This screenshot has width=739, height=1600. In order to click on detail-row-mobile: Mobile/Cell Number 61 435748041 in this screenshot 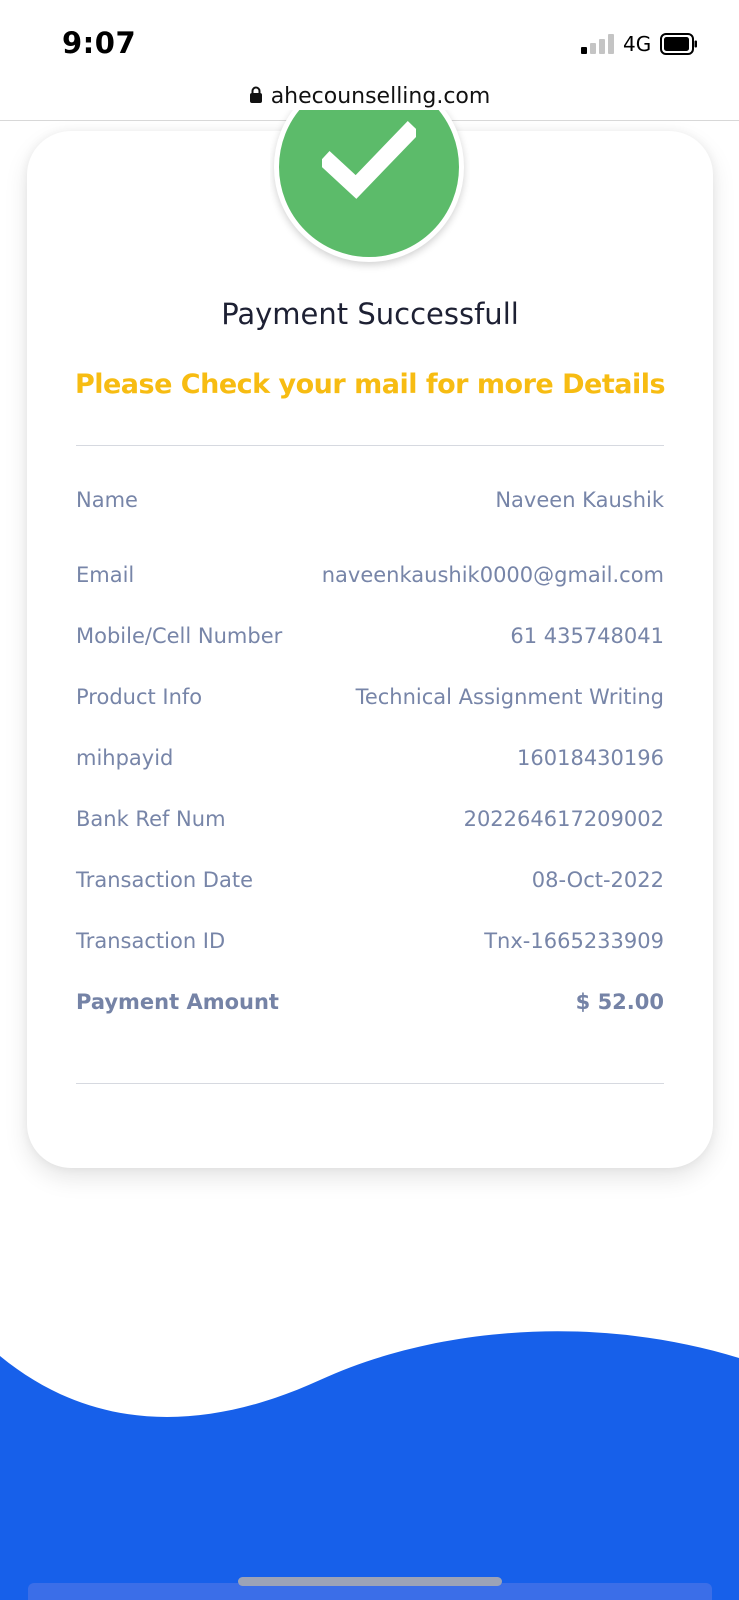, I will do `click(370, 639)`.